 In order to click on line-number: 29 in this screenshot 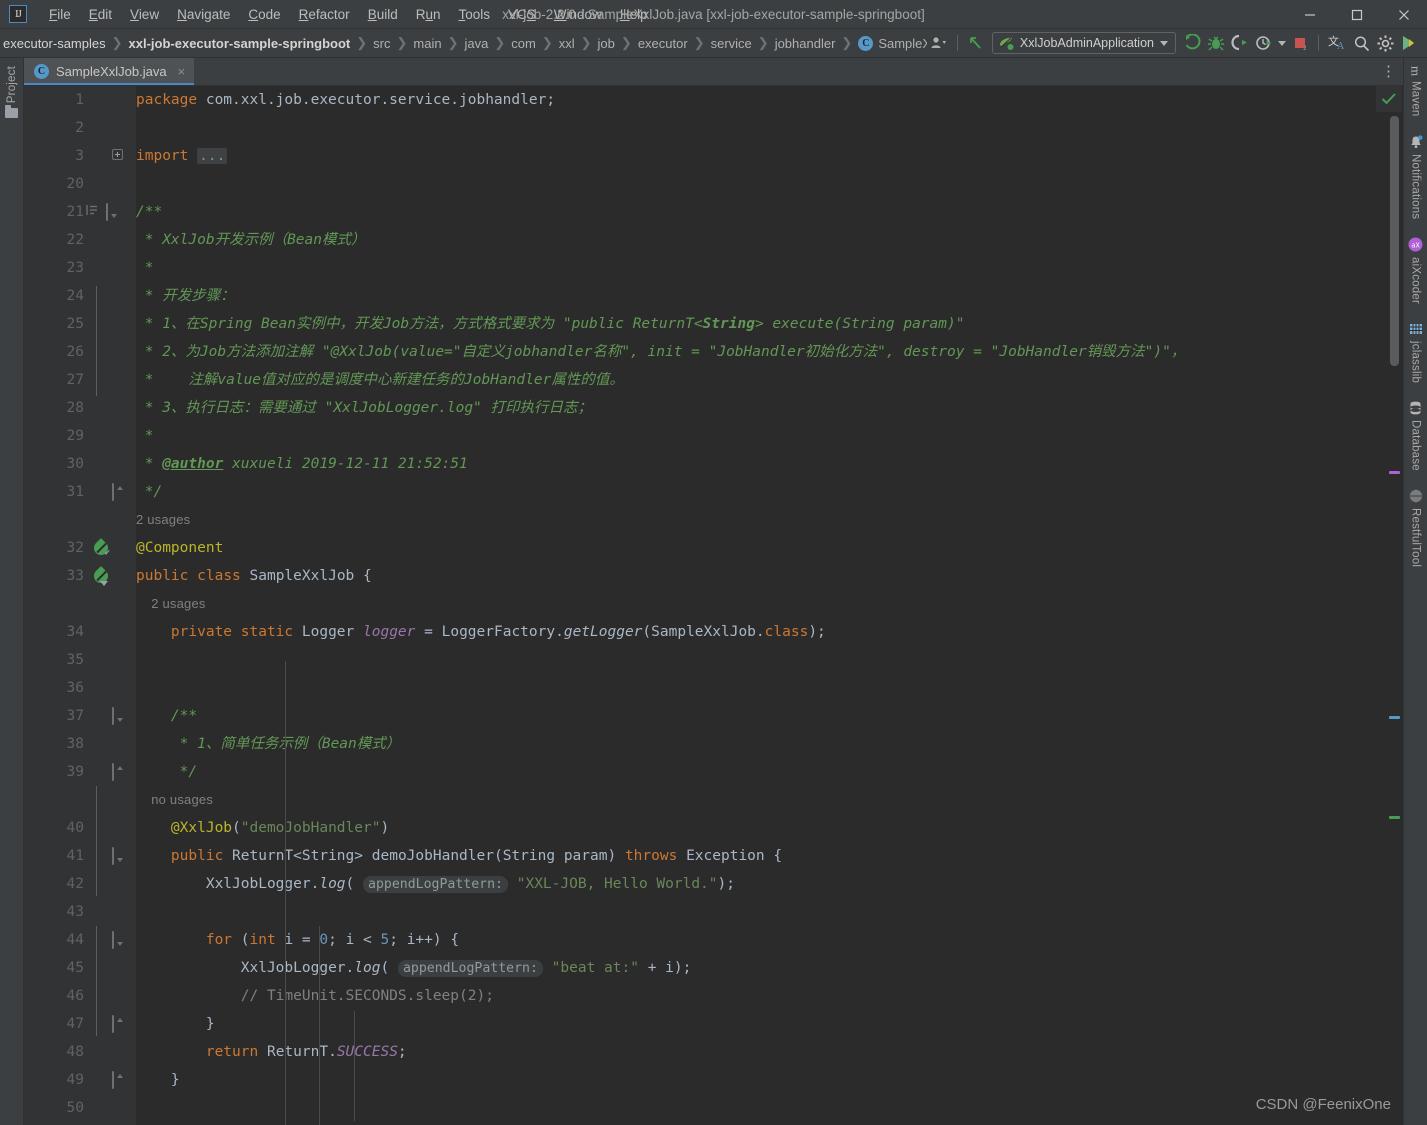, I will do `click(54, 436)`.